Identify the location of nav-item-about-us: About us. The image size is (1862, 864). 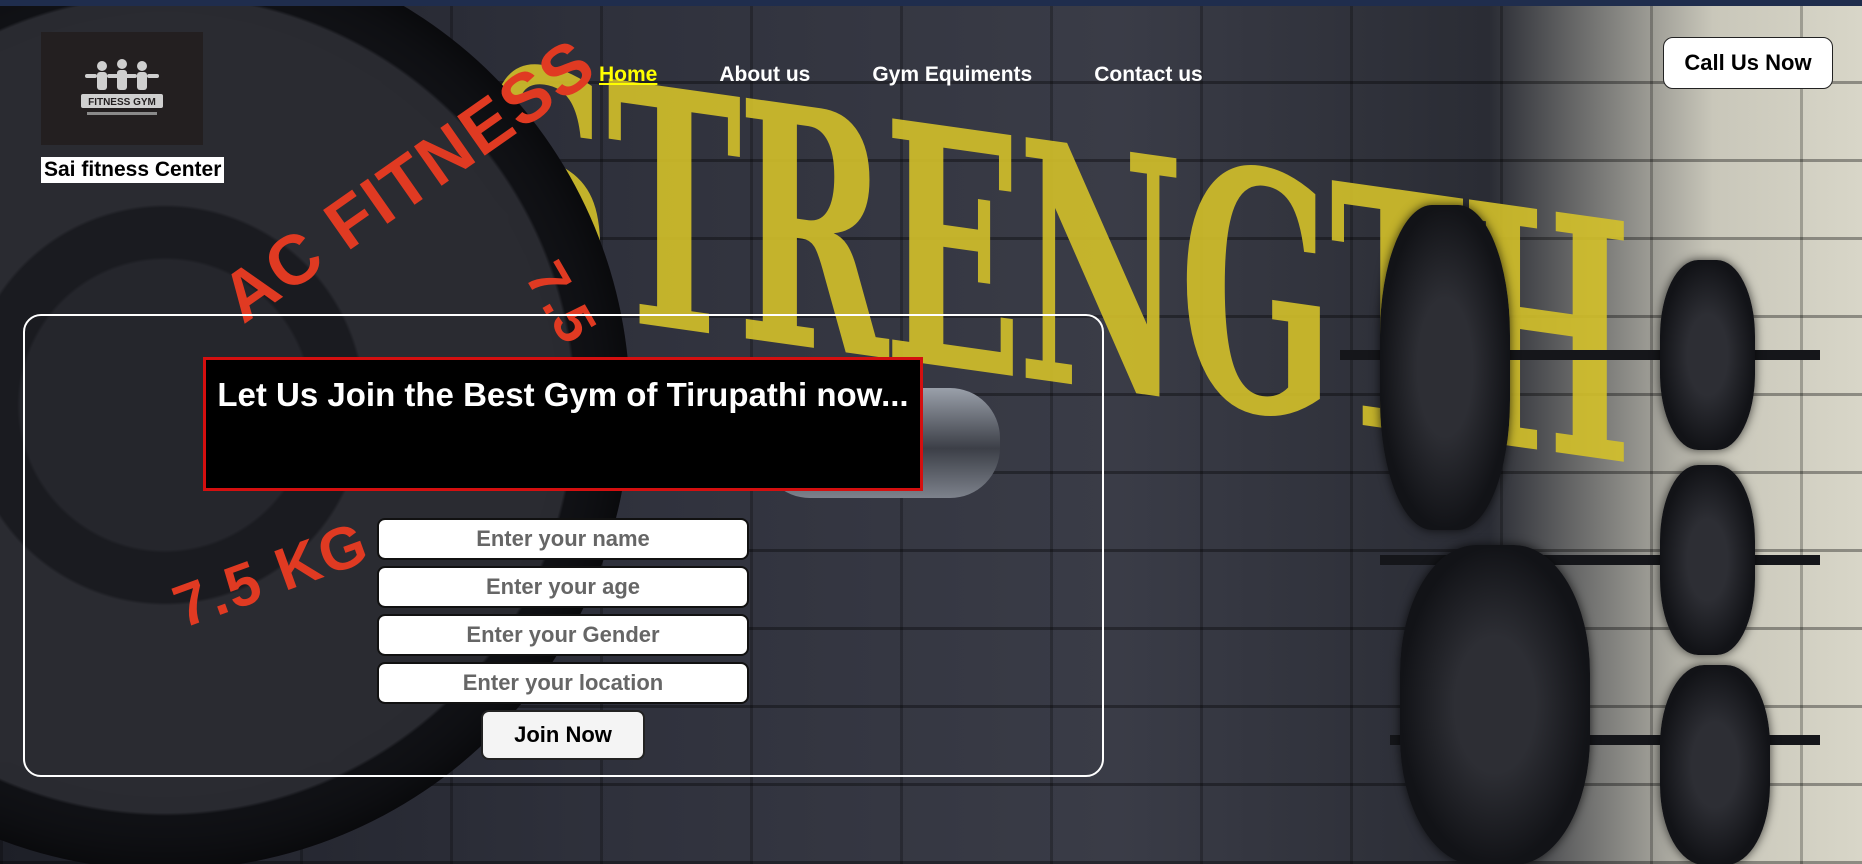
(764, 75).